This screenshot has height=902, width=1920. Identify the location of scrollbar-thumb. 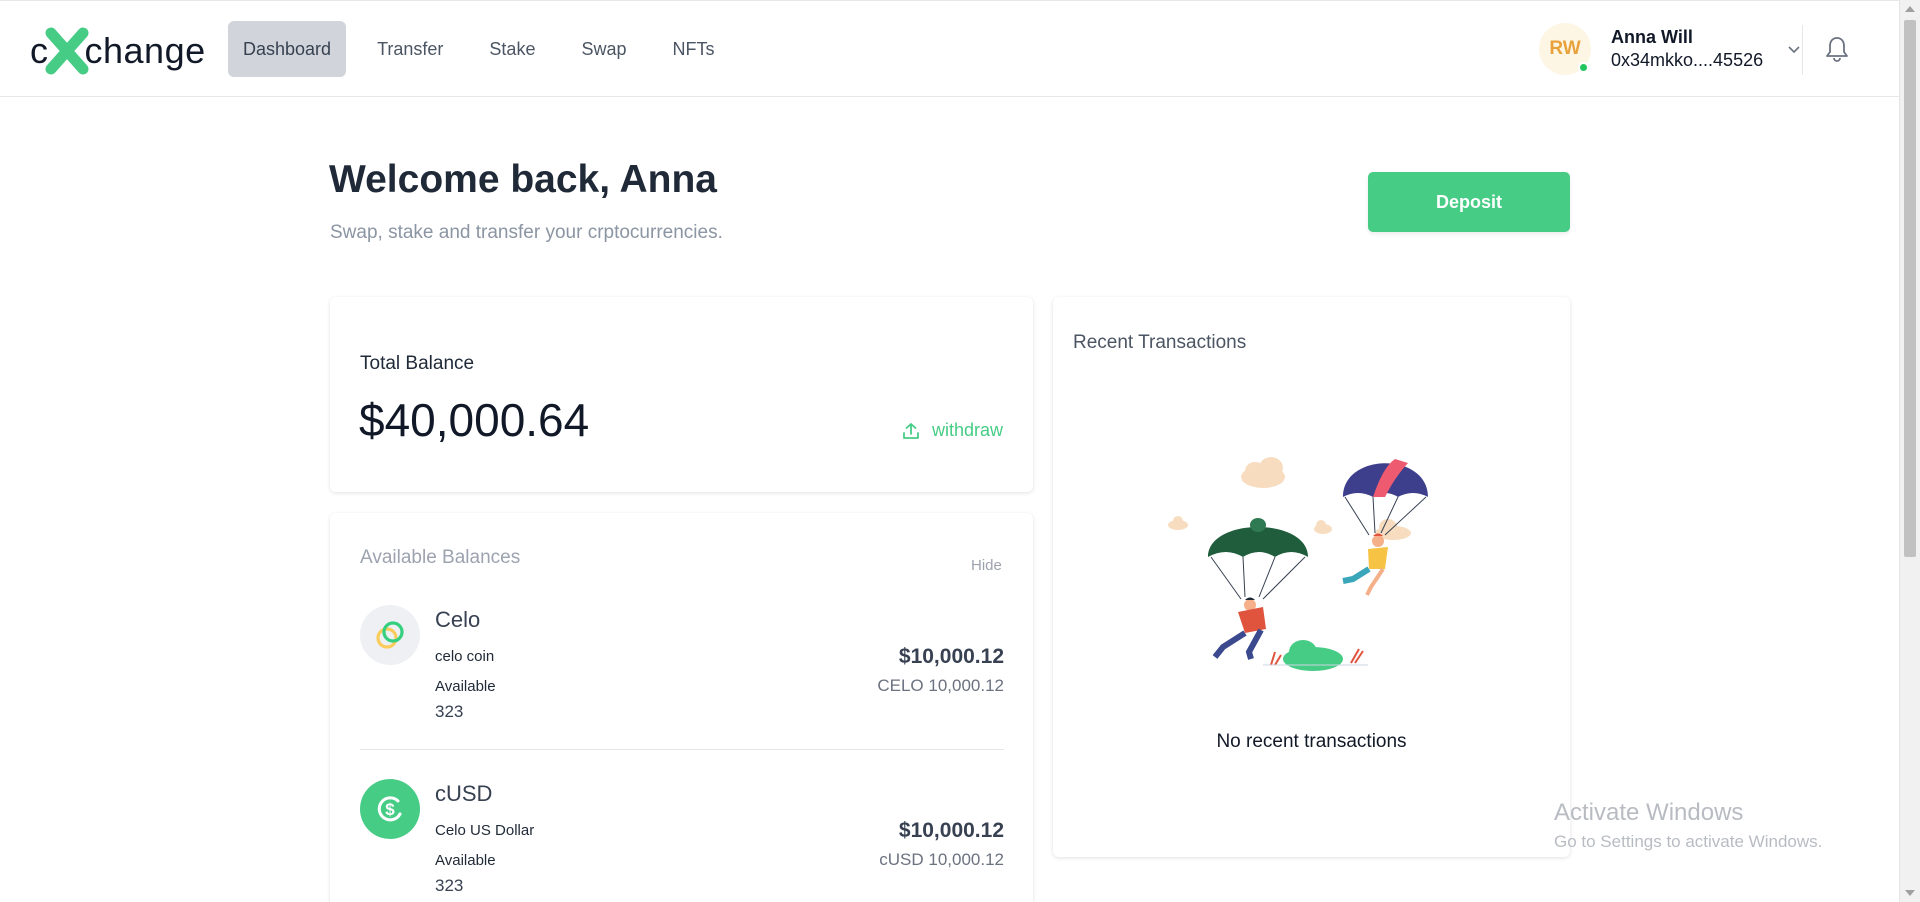
(1910, 288).